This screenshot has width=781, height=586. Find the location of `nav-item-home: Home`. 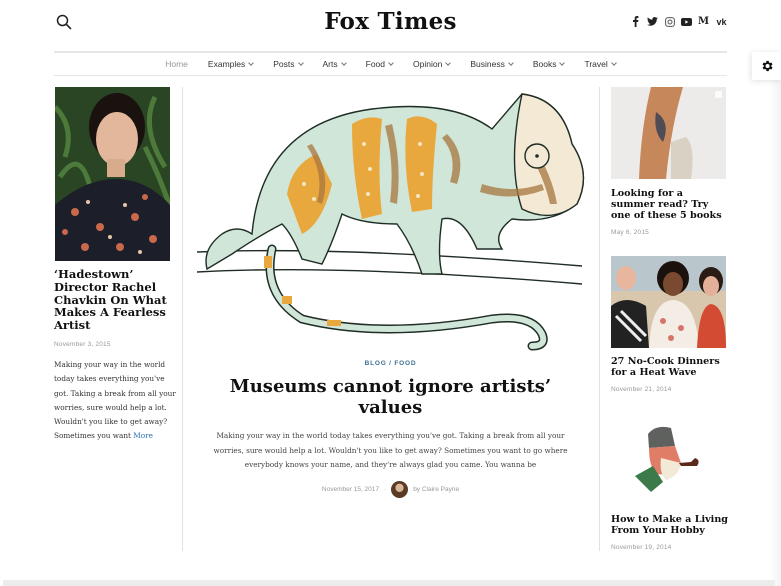

nav-item-home: Home is located at coordinates (176, 64).